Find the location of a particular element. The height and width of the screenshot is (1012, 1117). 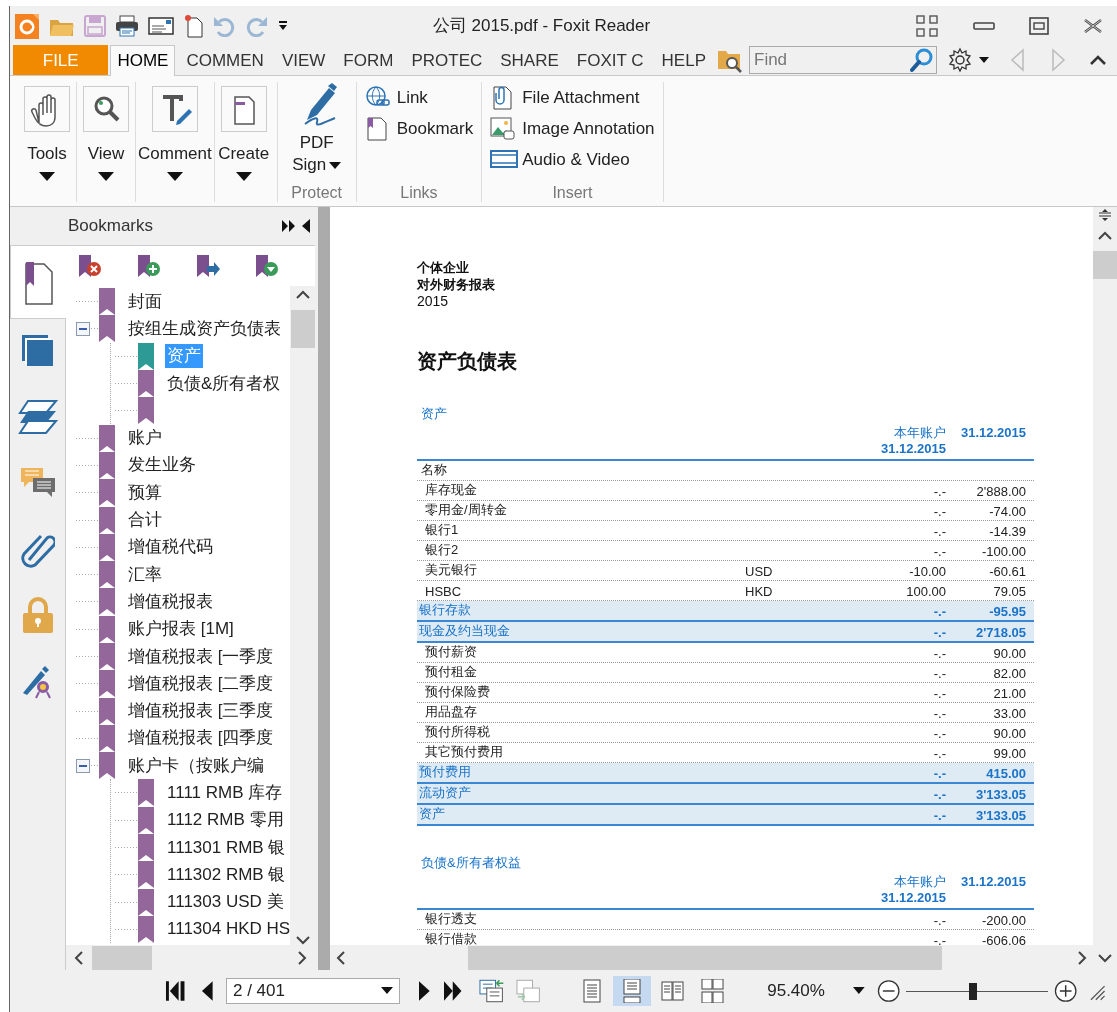

app-logo-icon is located at coordinates (27, 25).